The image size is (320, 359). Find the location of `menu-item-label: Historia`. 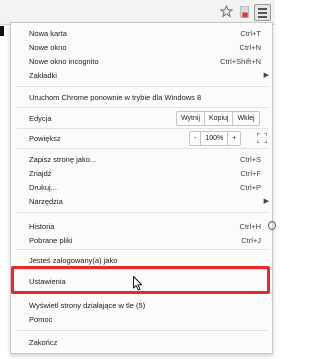

menu-item-label: Historia is located at coordinates (42, 226).